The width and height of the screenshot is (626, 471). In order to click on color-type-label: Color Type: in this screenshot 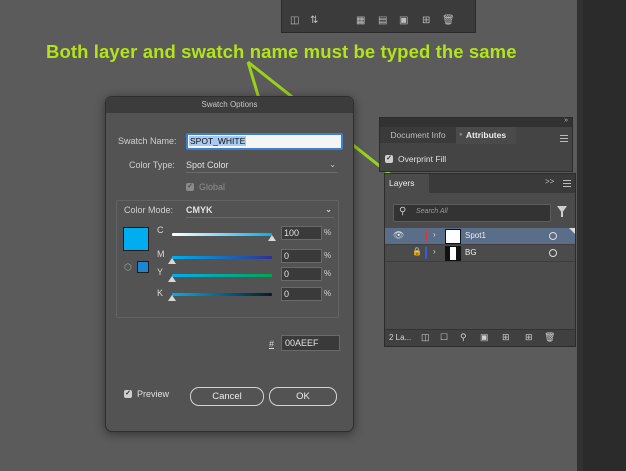, I will do `click(152, 165)`.